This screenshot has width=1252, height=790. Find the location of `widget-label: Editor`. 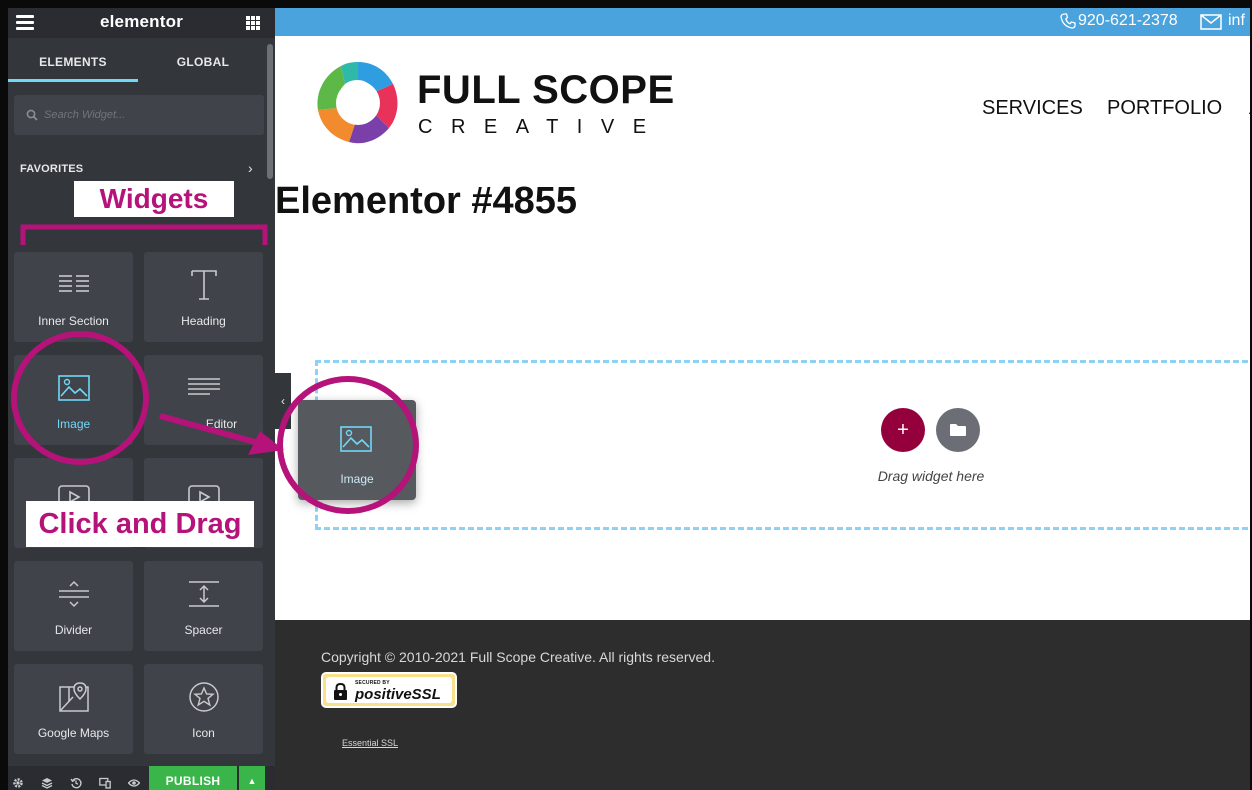

widget-label: Editor is located at coordinates (221, 424).